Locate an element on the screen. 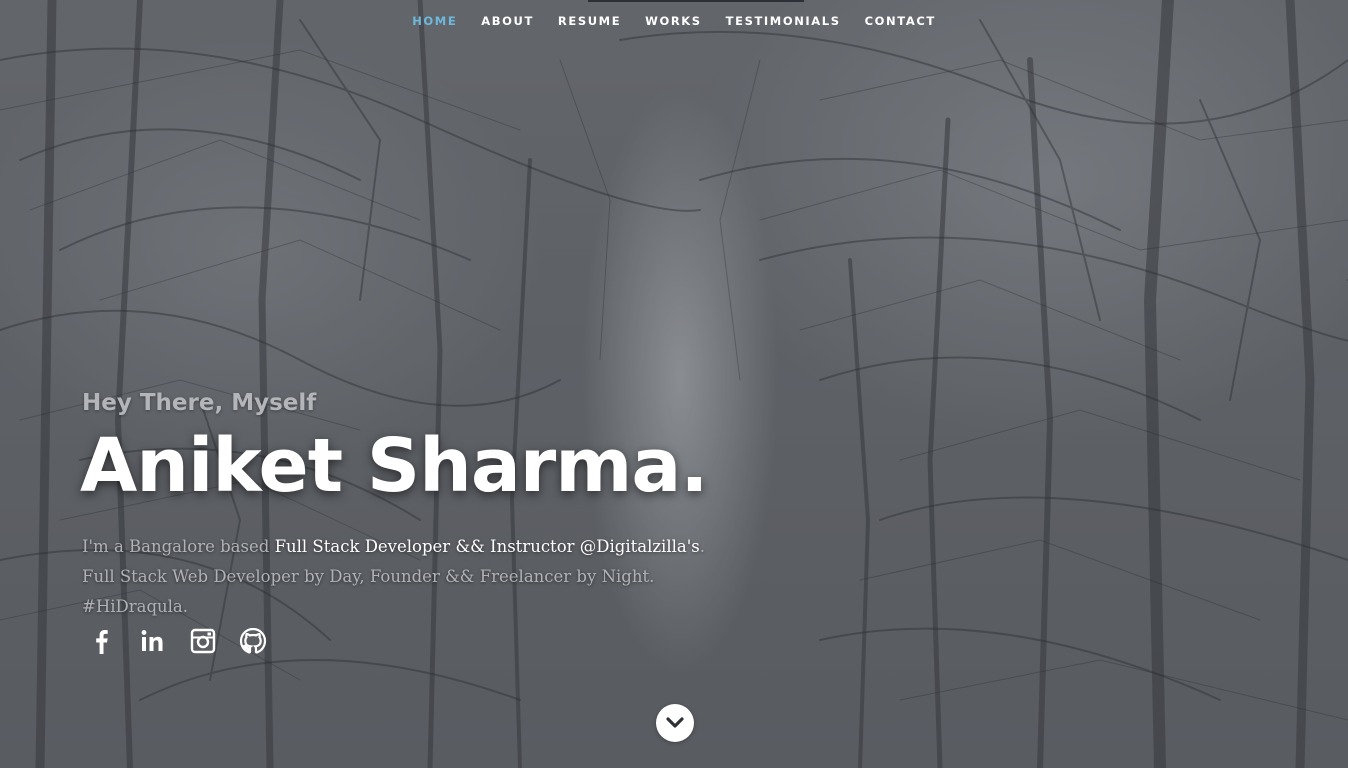 The height and width of the screenshot is (768, 1348). nav-link-works: WORKS is located at coordinates (673, 21).